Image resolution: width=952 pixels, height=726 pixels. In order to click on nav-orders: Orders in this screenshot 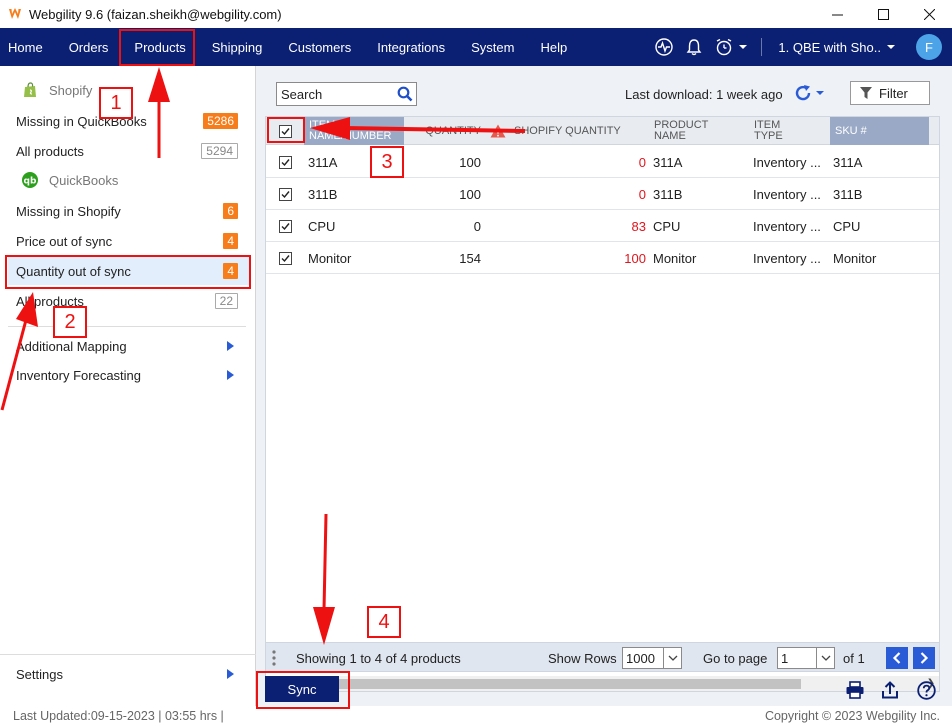, I will do `click(89, 47)`.